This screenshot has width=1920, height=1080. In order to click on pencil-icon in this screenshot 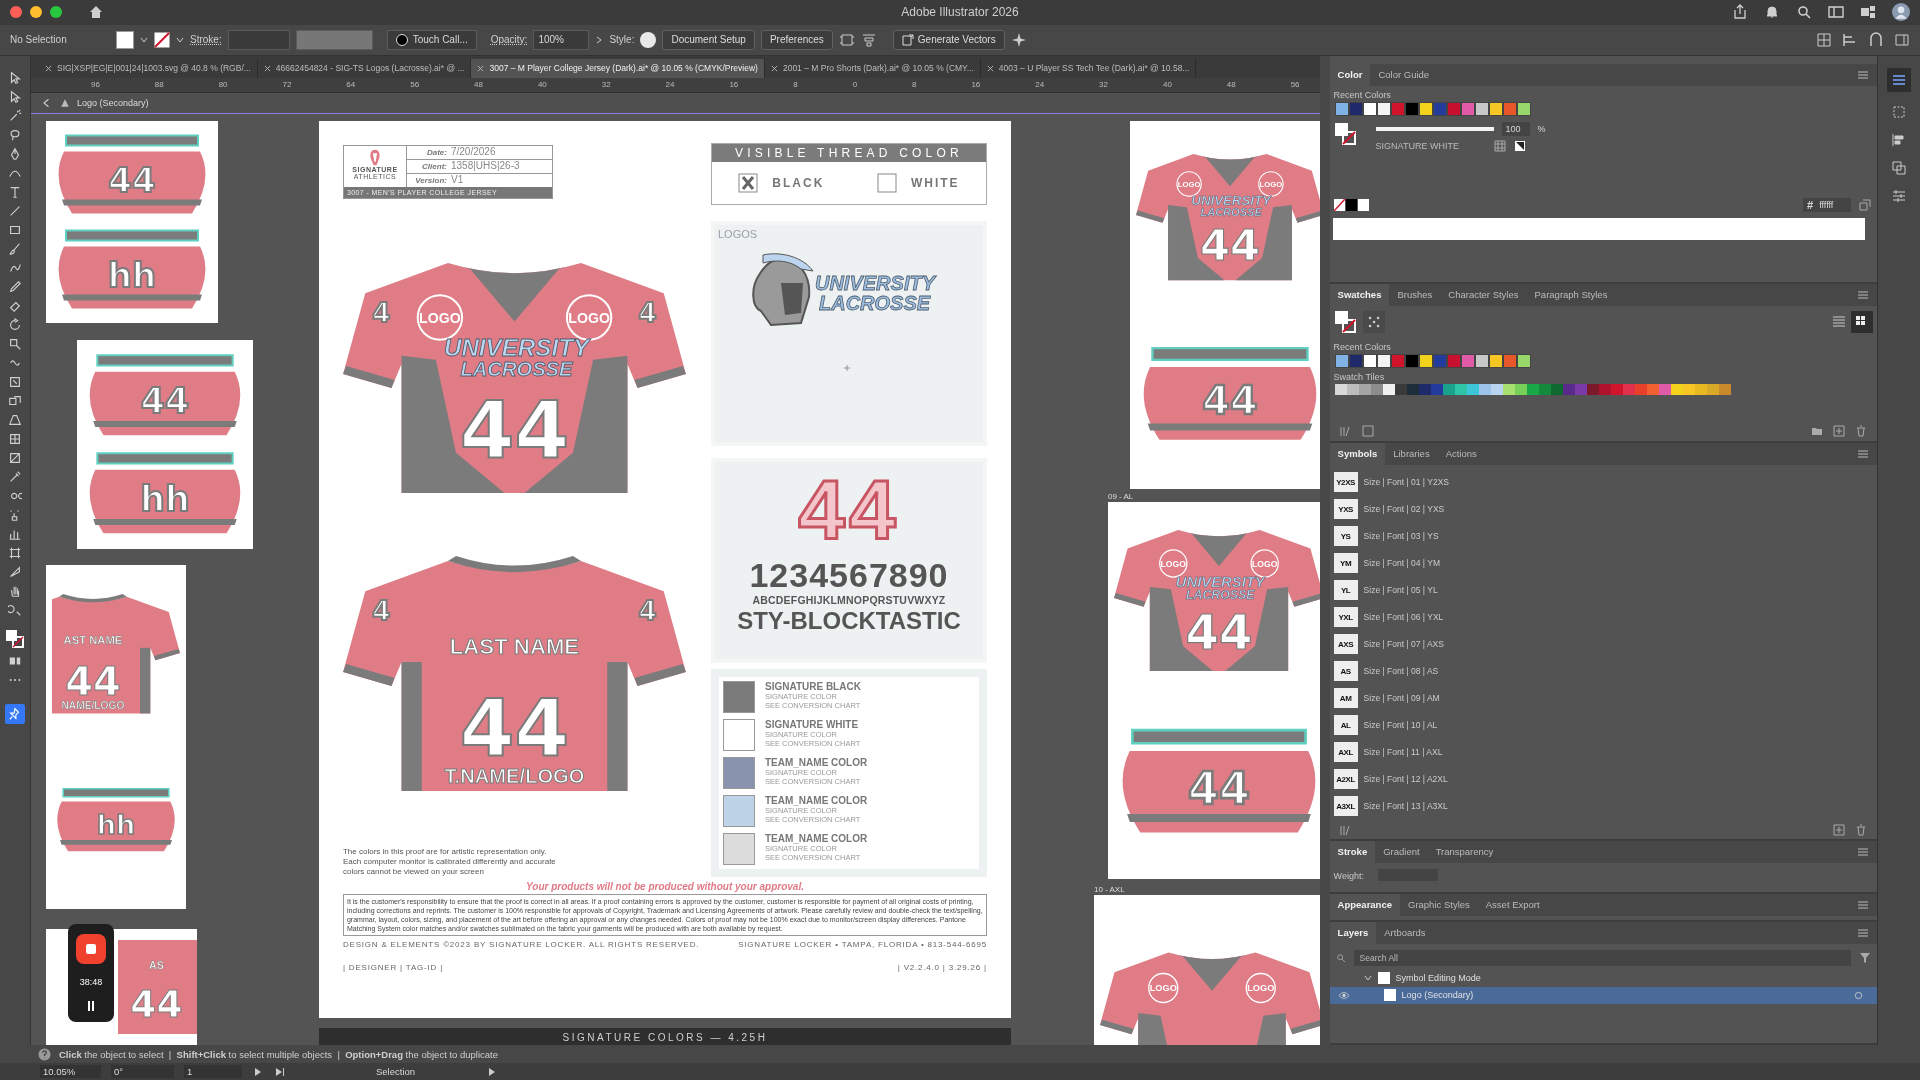, I will do `click(15, 287)`.